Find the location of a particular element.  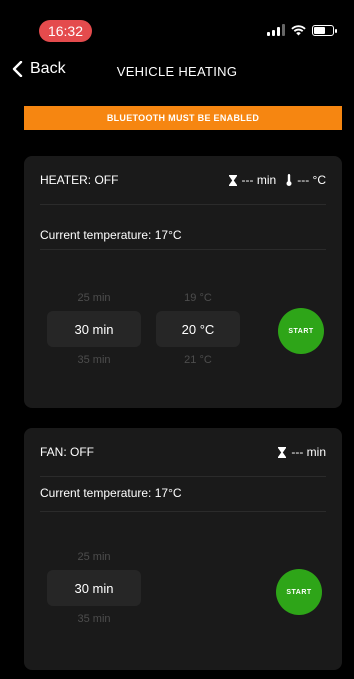

heater-start-button: START is located at coordinates (301, 331).